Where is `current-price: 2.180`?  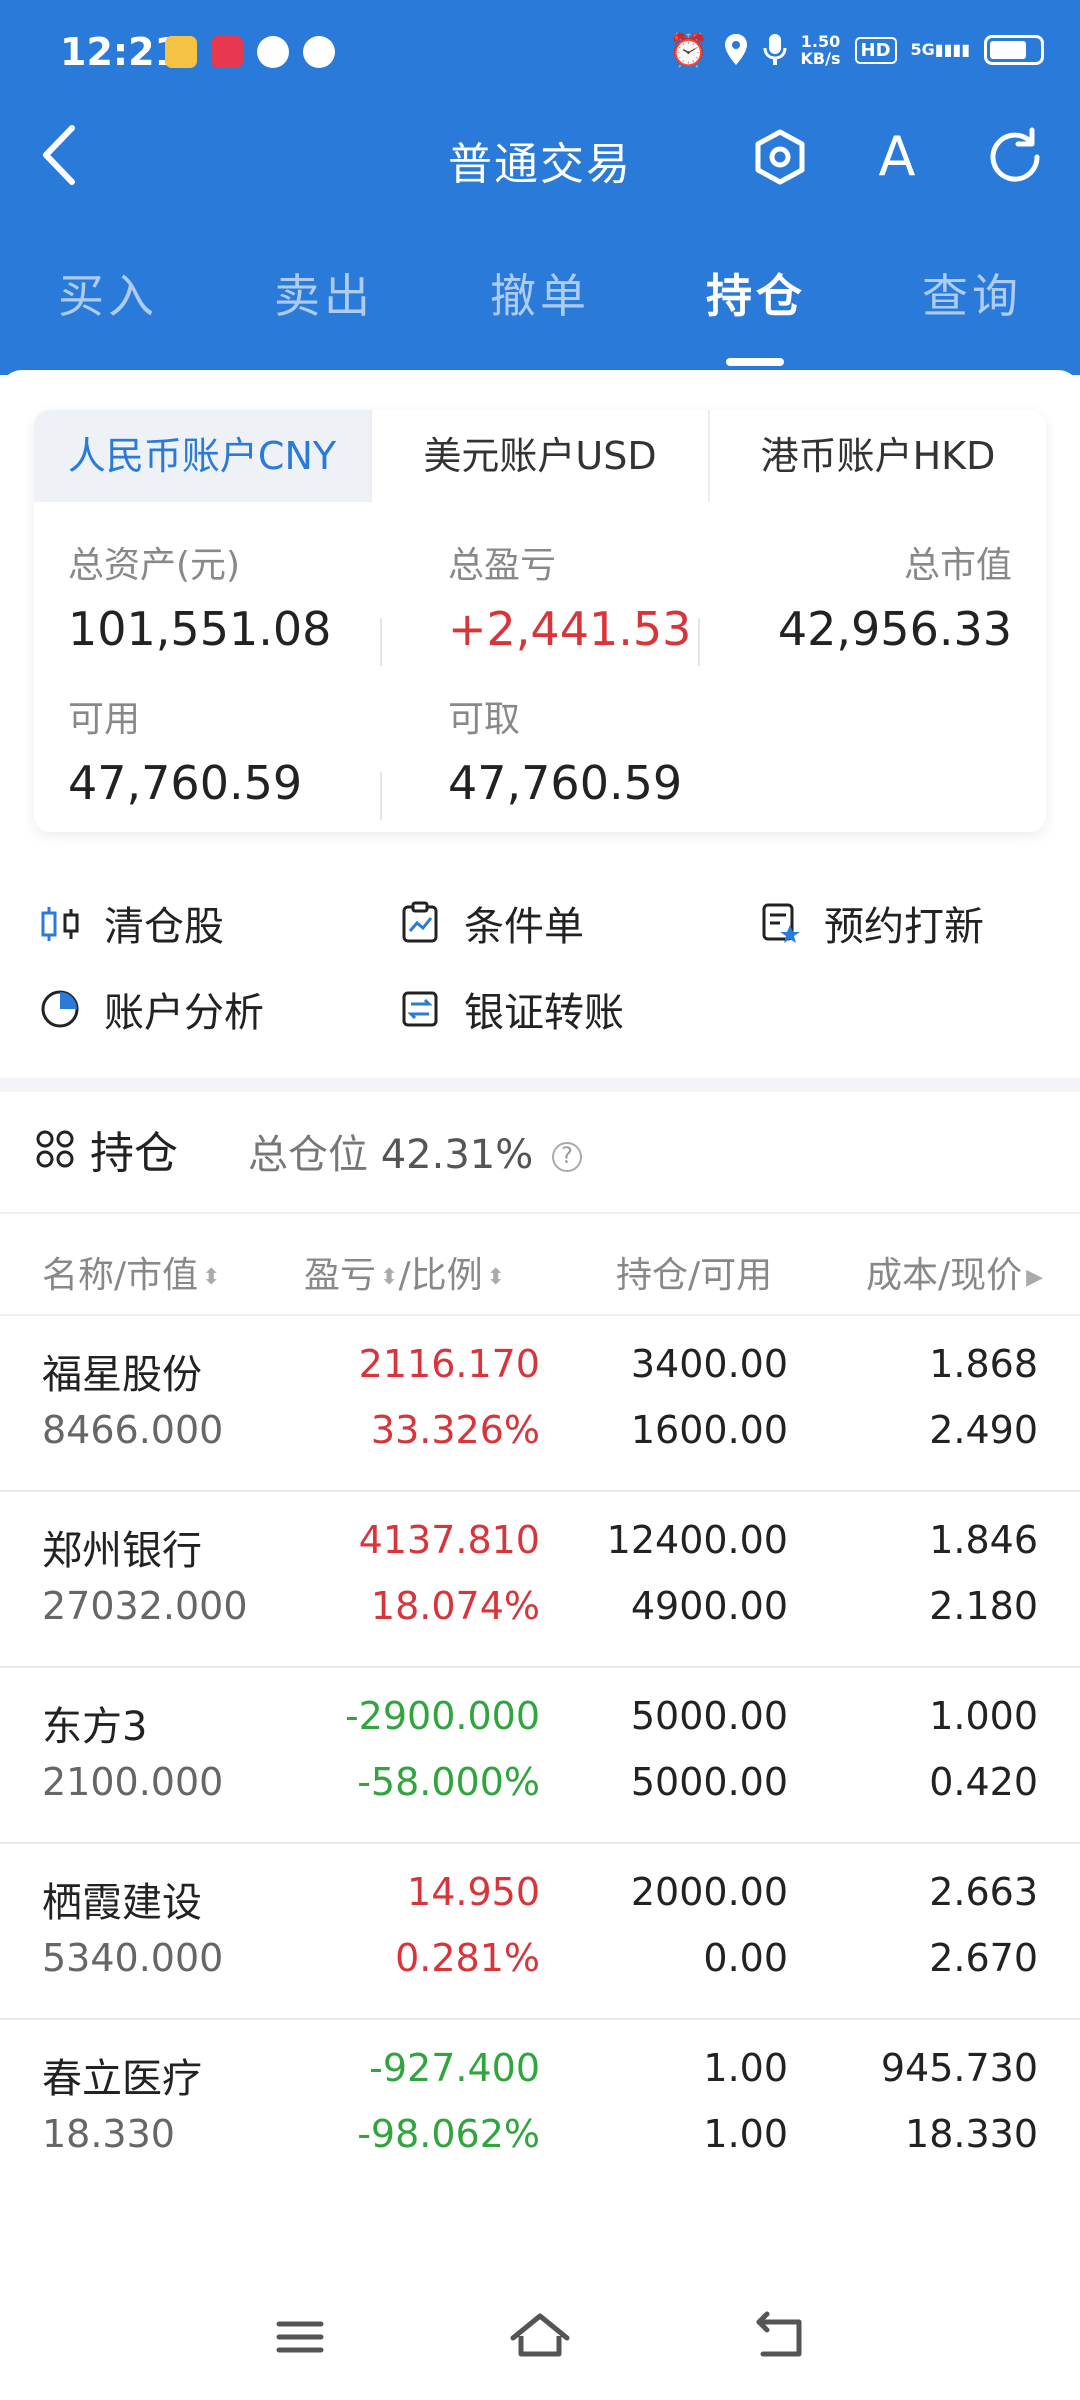 current-price: 2.180 is located at coordinates (983, 1606).